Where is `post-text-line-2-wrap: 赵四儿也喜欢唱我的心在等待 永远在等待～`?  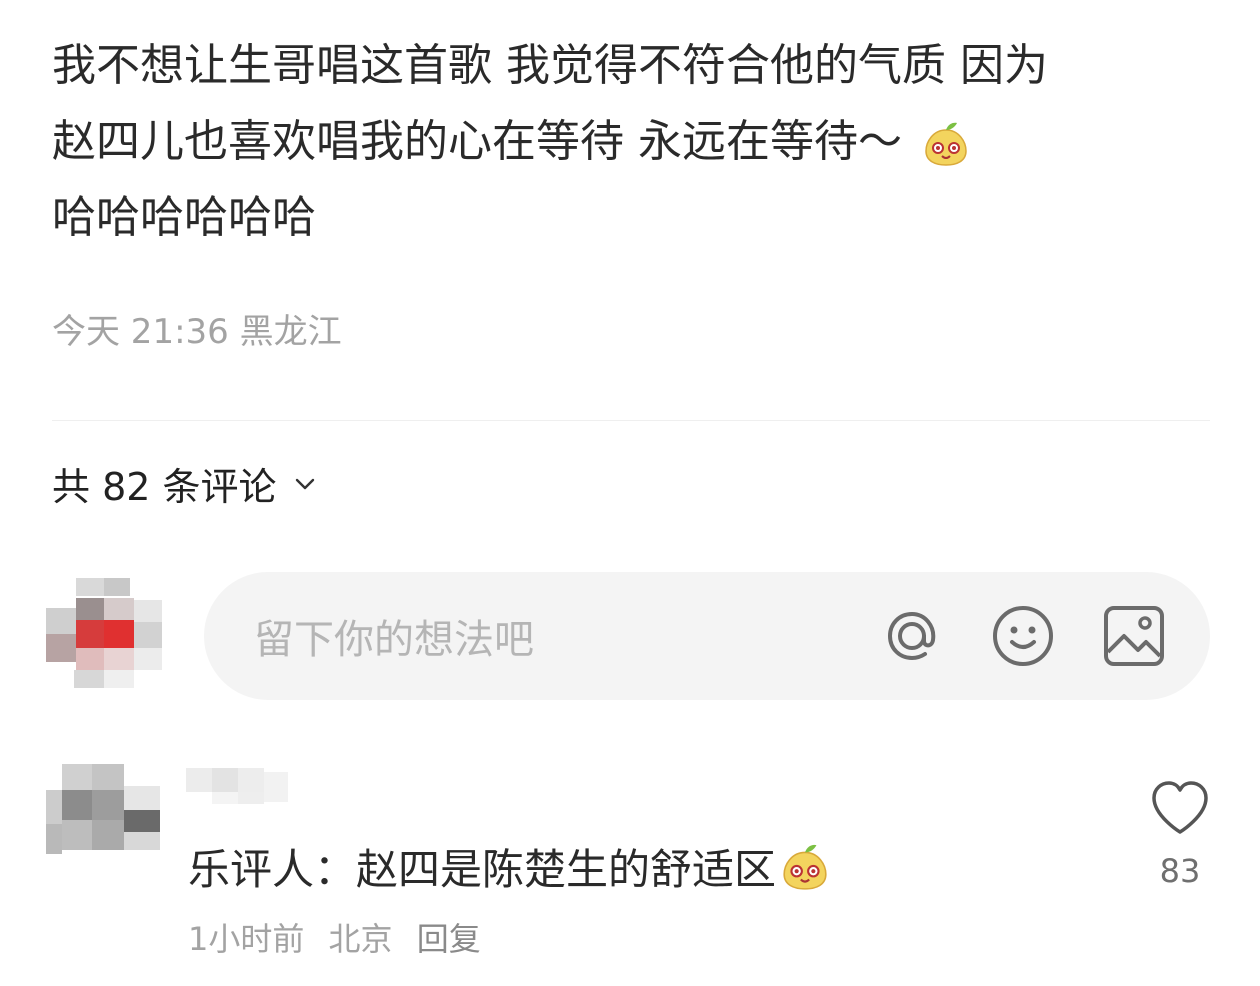 post-text-line-2-wrap: 赵四儿也喜欢唱我的心在等待 永远在等待～ is located at coordinates (637, 142).